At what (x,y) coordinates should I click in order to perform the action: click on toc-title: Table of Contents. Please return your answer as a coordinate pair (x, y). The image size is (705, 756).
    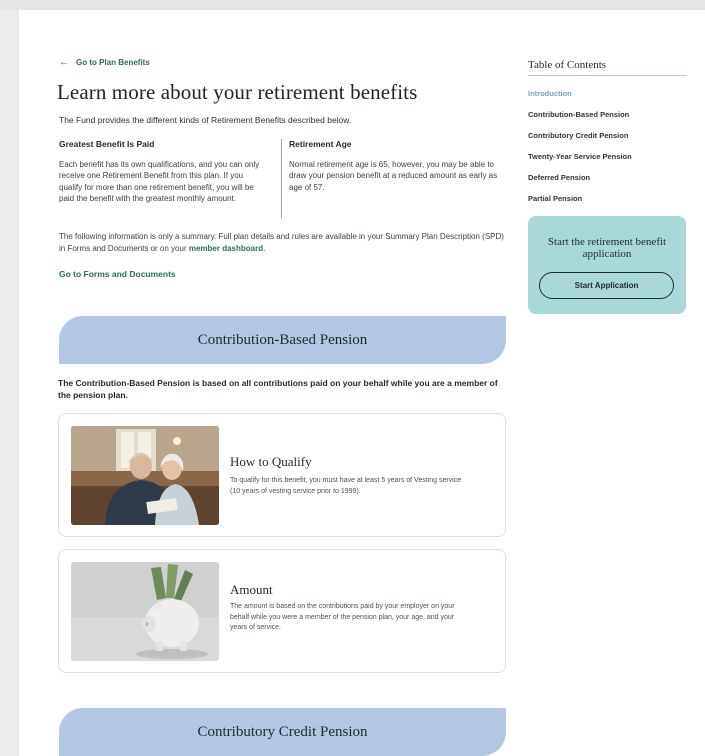
    Looking at the image, I should click on (567, 65).